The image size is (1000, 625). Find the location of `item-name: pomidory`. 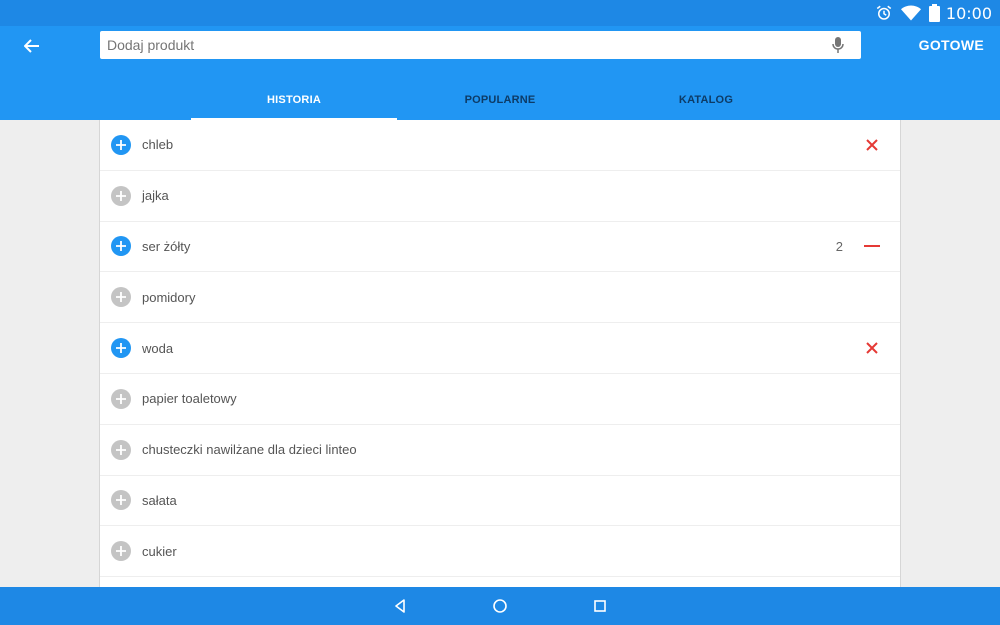

item-name: pomidory is located at coordinates (169, 297).